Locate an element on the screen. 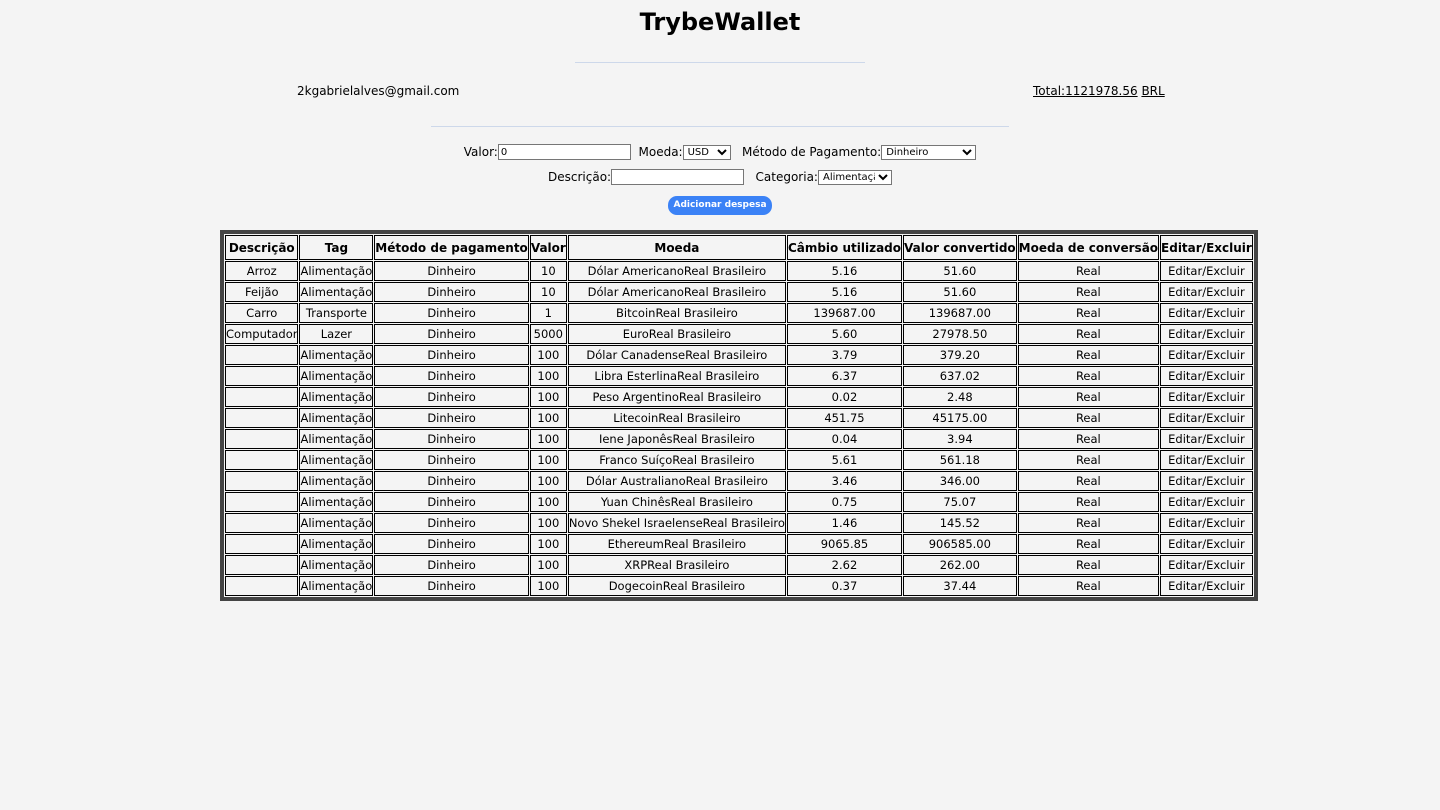  total-label: Total: is located at coordinates (1049, 91).